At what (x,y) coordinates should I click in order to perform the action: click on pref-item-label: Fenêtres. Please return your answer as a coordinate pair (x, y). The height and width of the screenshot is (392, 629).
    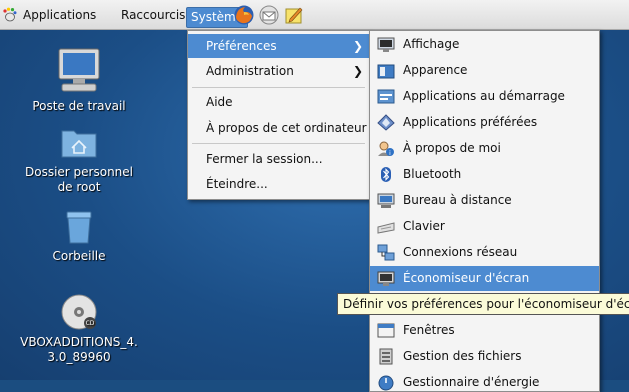
    Looking at the image, I should click on (429, 330).